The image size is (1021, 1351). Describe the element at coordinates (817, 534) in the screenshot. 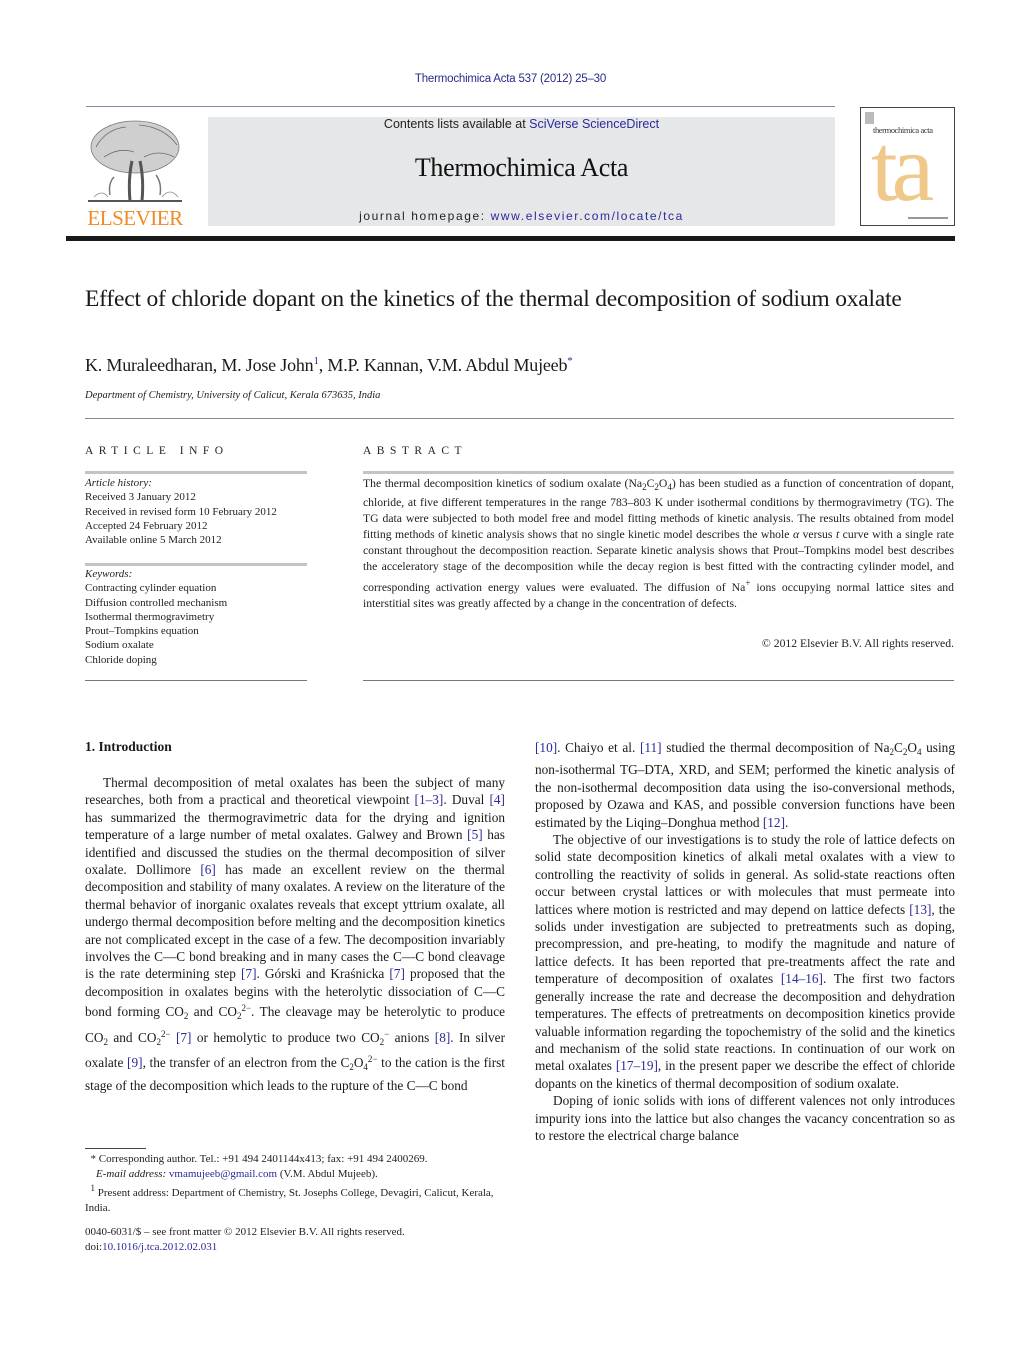

I see `abstract-fragment: versus` at that location.